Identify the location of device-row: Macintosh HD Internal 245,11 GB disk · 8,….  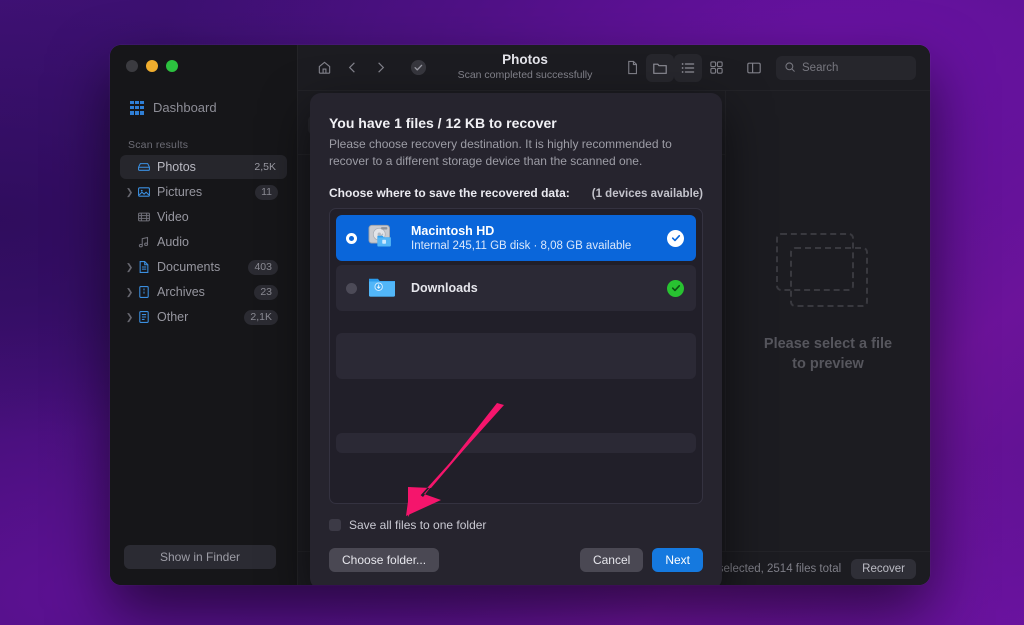
(516, 238).